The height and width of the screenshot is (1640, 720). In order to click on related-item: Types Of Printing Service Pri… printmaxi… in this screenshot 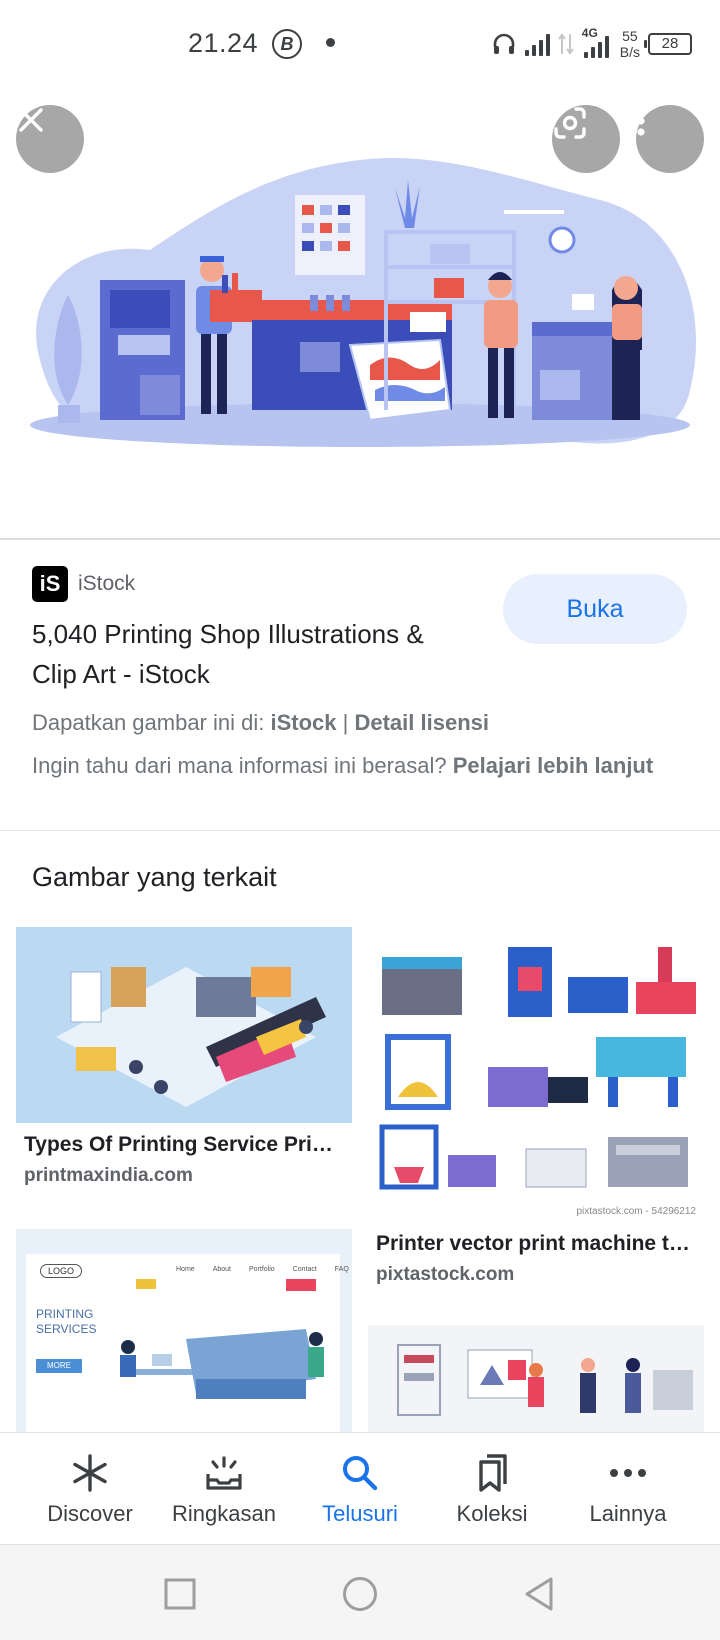, I will do `click(184, 1062)`.